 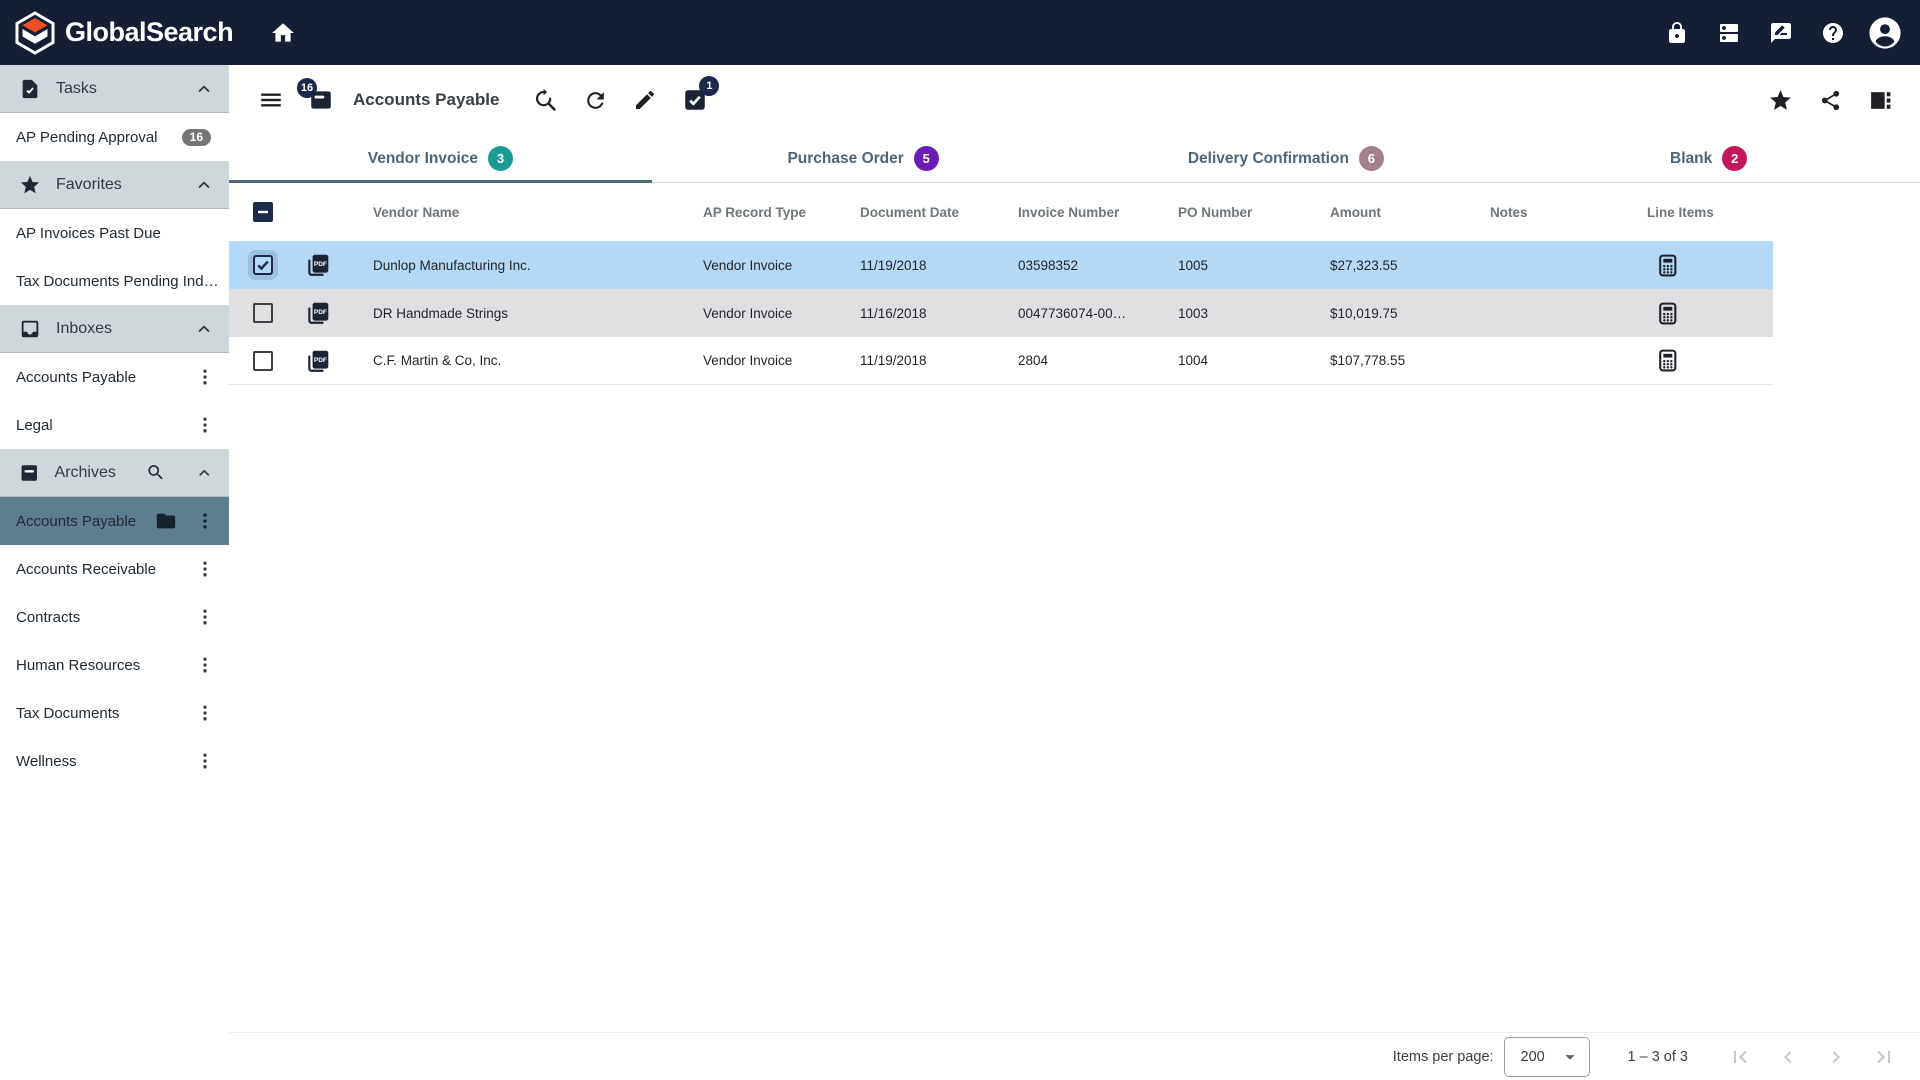 What do you see at coordinates (863, 158) in the screenshot?
I see `tab-purchase-order: Purchase Order 5` at bounding box center [863, 158].